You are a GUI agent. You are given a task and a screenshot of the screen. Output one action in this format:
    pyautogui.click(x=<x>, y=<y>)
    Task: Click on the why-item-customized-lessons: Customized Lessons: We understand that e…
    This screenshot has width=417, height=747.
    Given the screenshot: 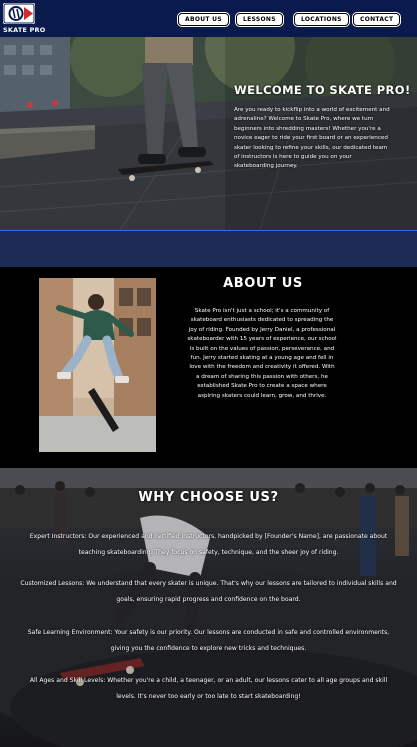 What is the action you would take?
    pyautogui.click(x=208, y=591)
    